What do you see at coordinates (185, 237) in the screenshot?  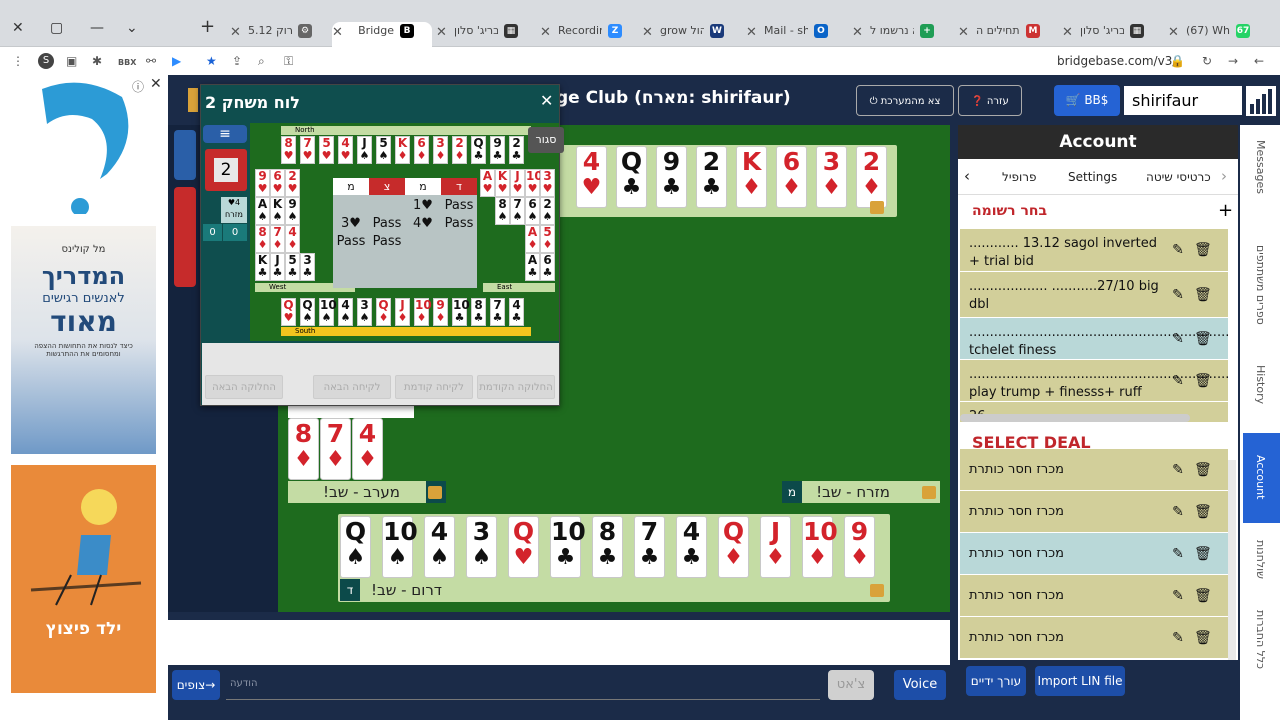 I see `panel-tab-red` at bounding box center [185, 237].